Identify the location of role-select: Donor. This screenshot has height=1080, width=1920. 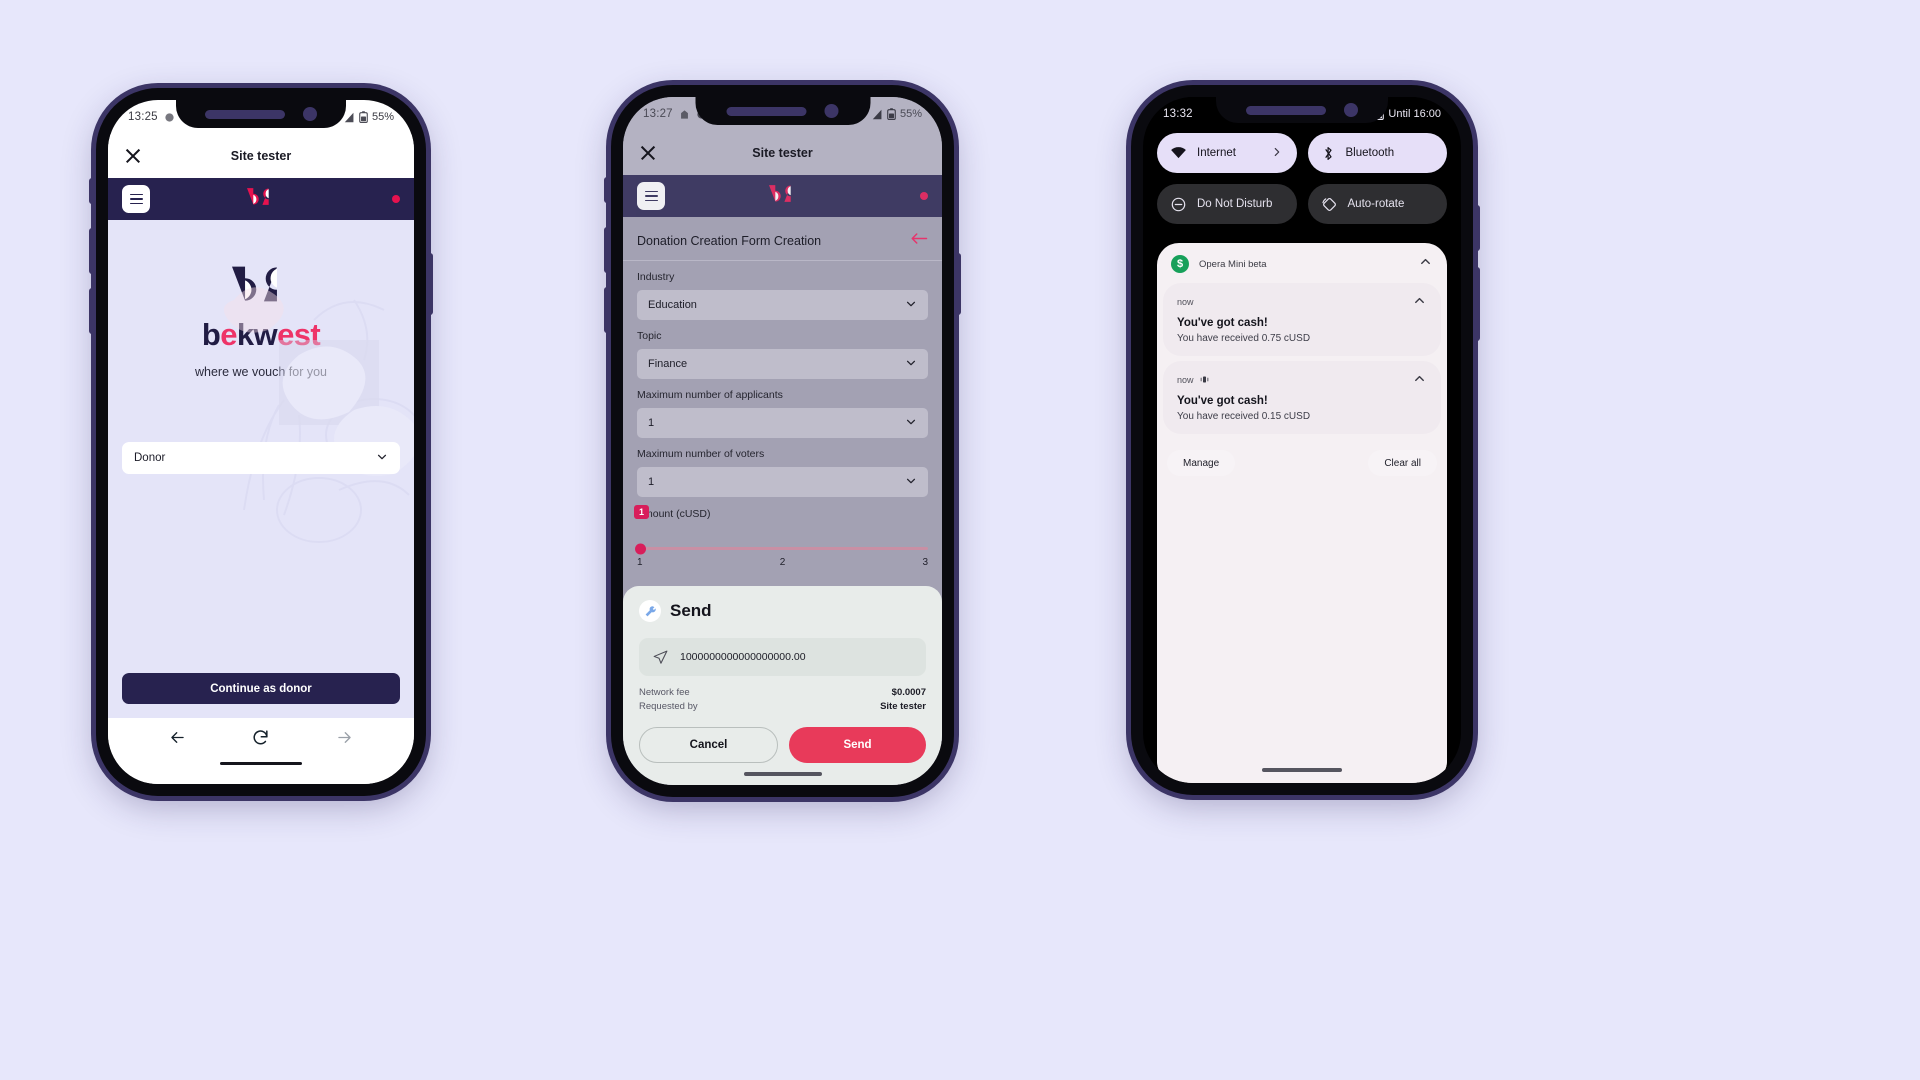
(261, 458).